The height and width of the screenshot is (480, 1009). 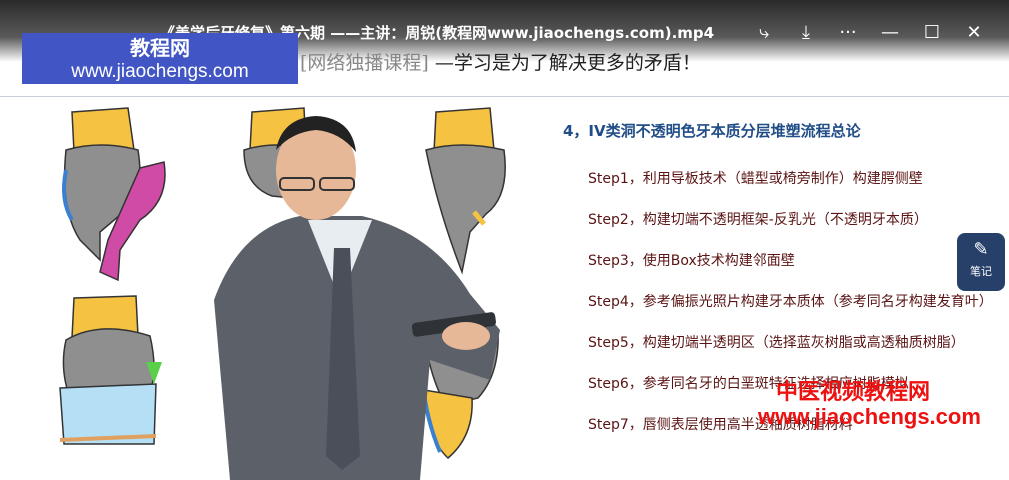 I want to click on slogan-bracket: [网络独播课程], so click(x=364, y=63).